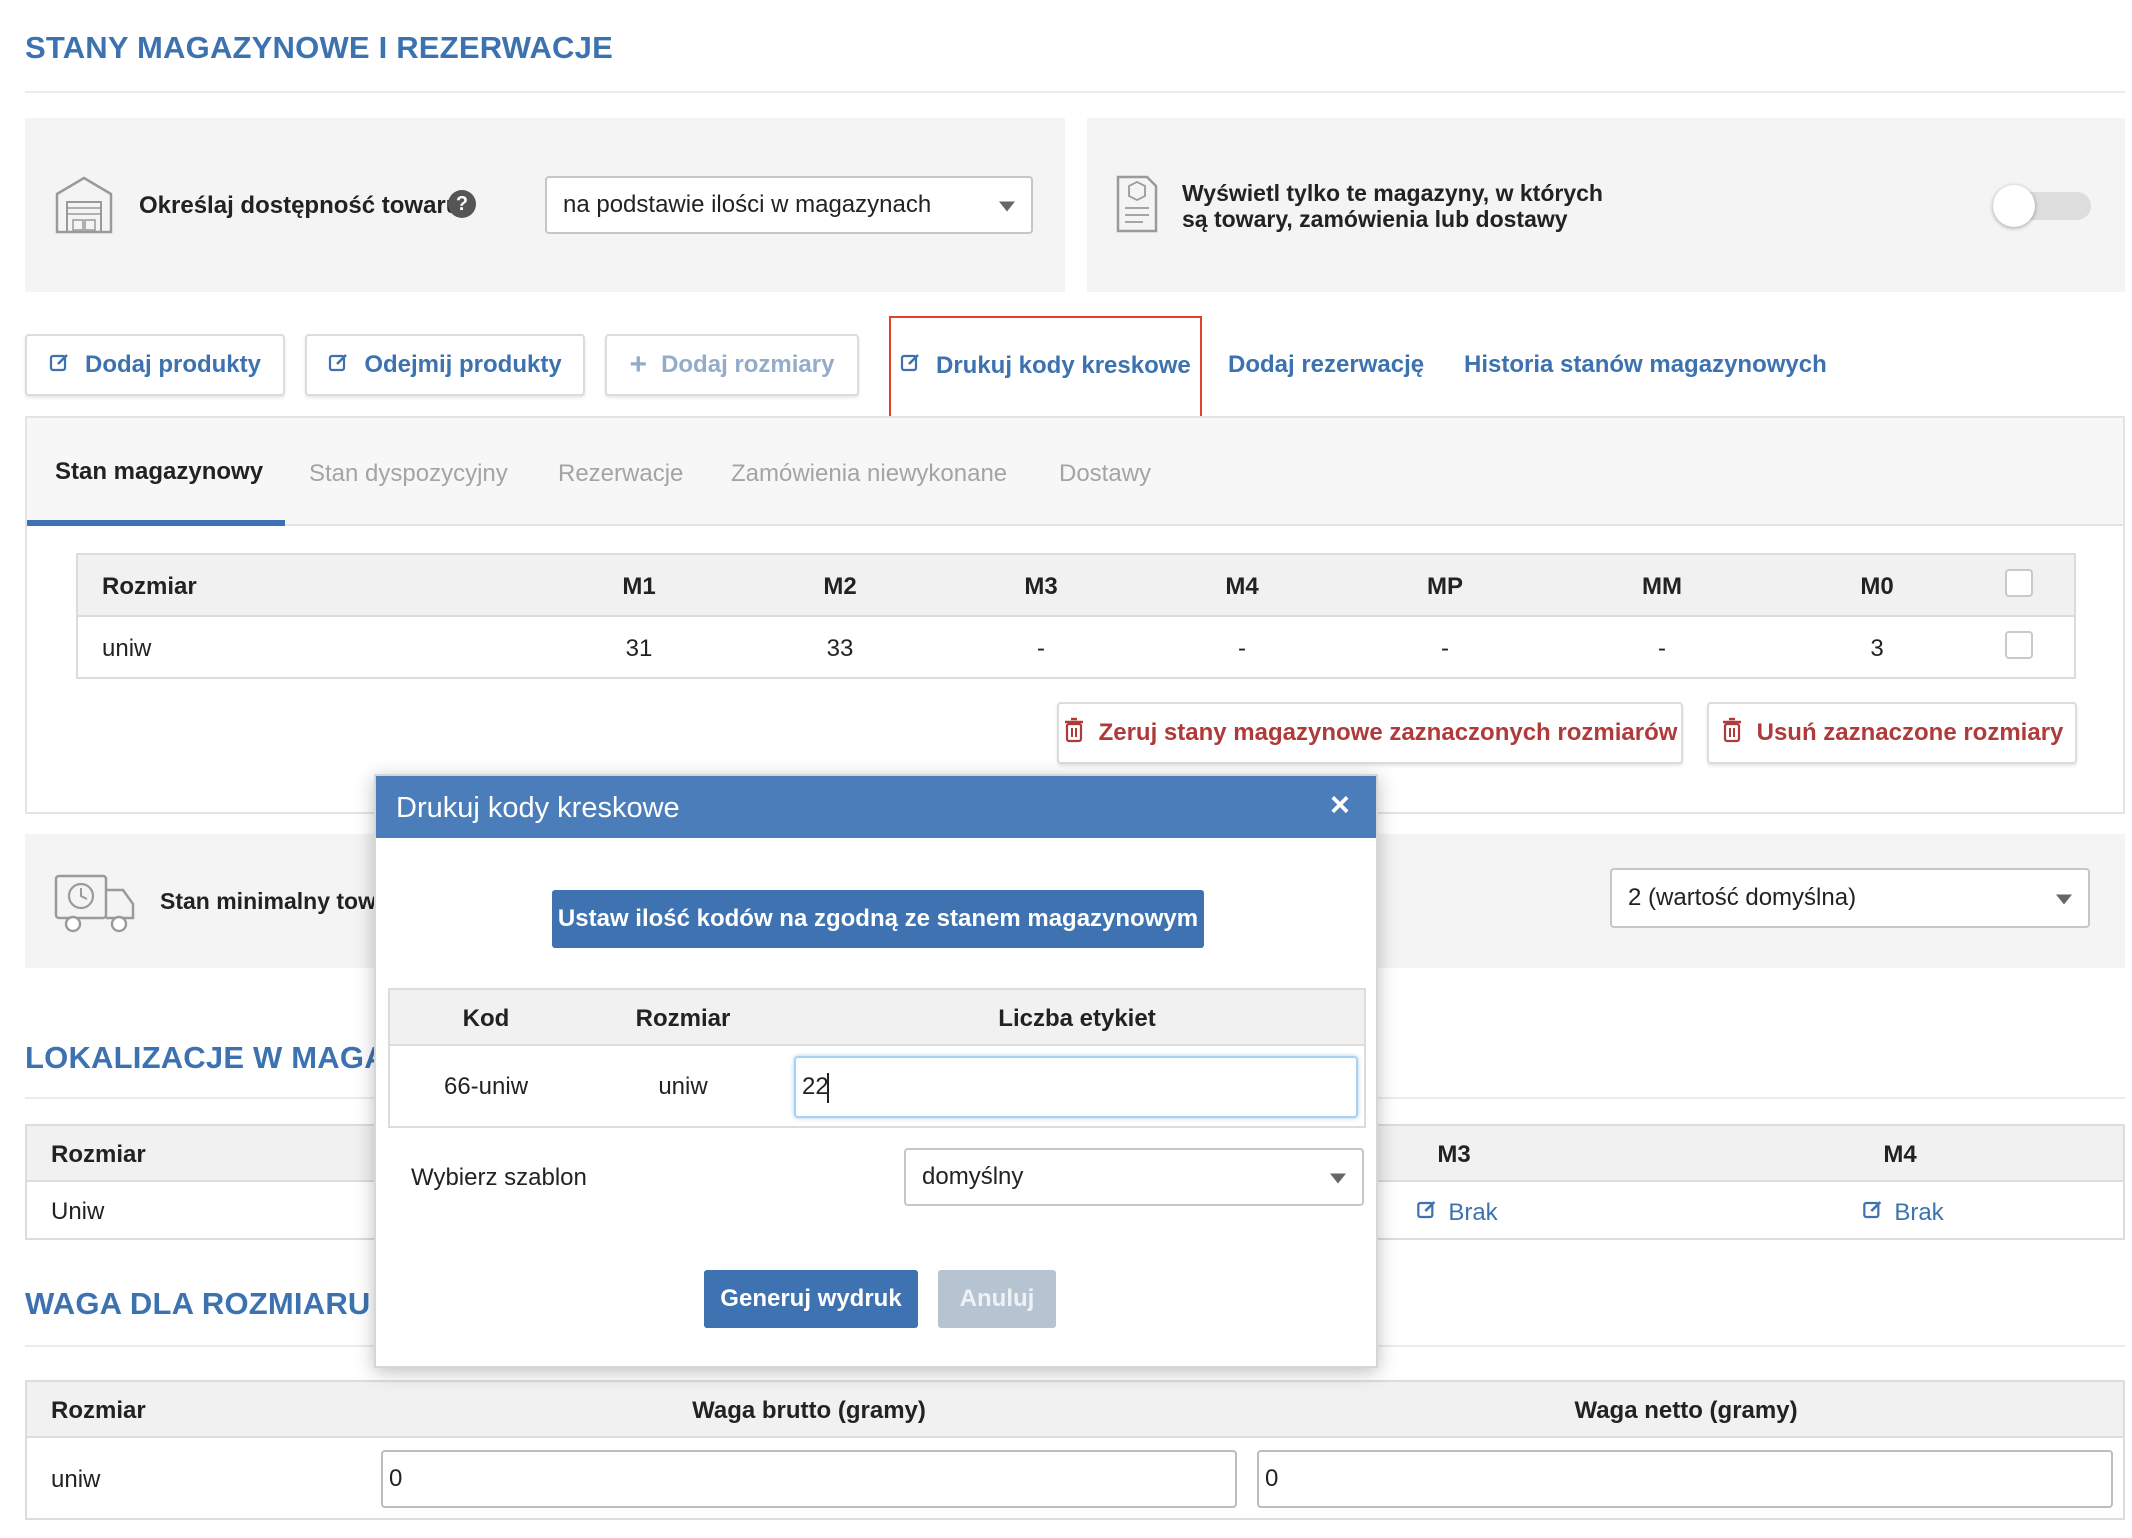 The width and height of the screenshot is (2132, 1538). What do you see at coordinates (1242, 648) in the screenshot?
I see `row-m4: -` at bounding box center [1242, 648].